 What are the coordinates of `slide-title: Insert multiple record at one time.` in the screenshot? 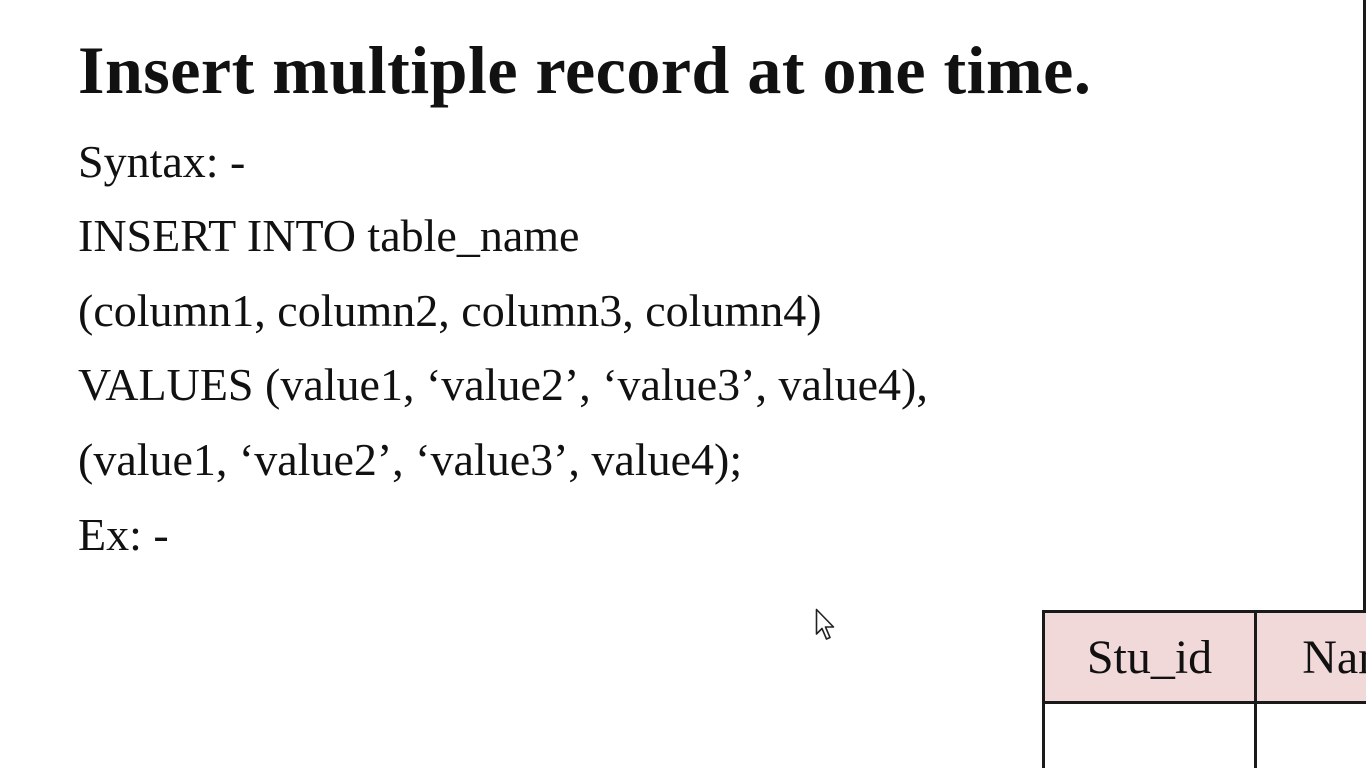 It's located at (585, 70).